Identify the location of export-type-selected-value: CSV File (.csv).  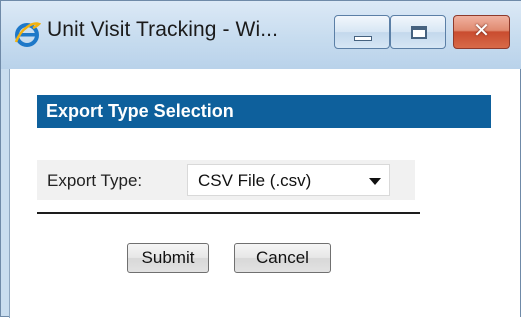
(255, 180).